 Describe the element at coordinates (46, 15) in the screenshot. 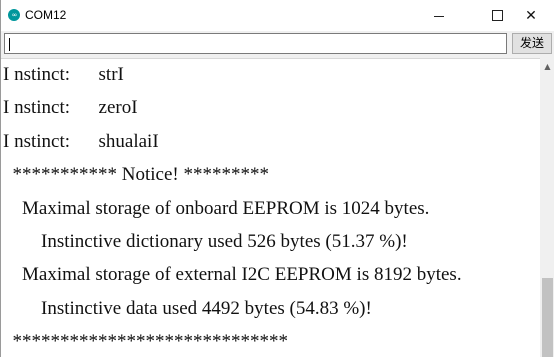

I see `window-title: COM12` at that location.